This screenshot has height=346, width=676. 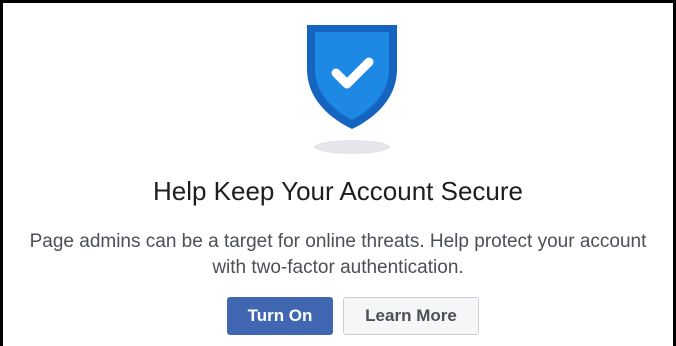 I want to click on shield-check-icon, so click(x=352, y=90).